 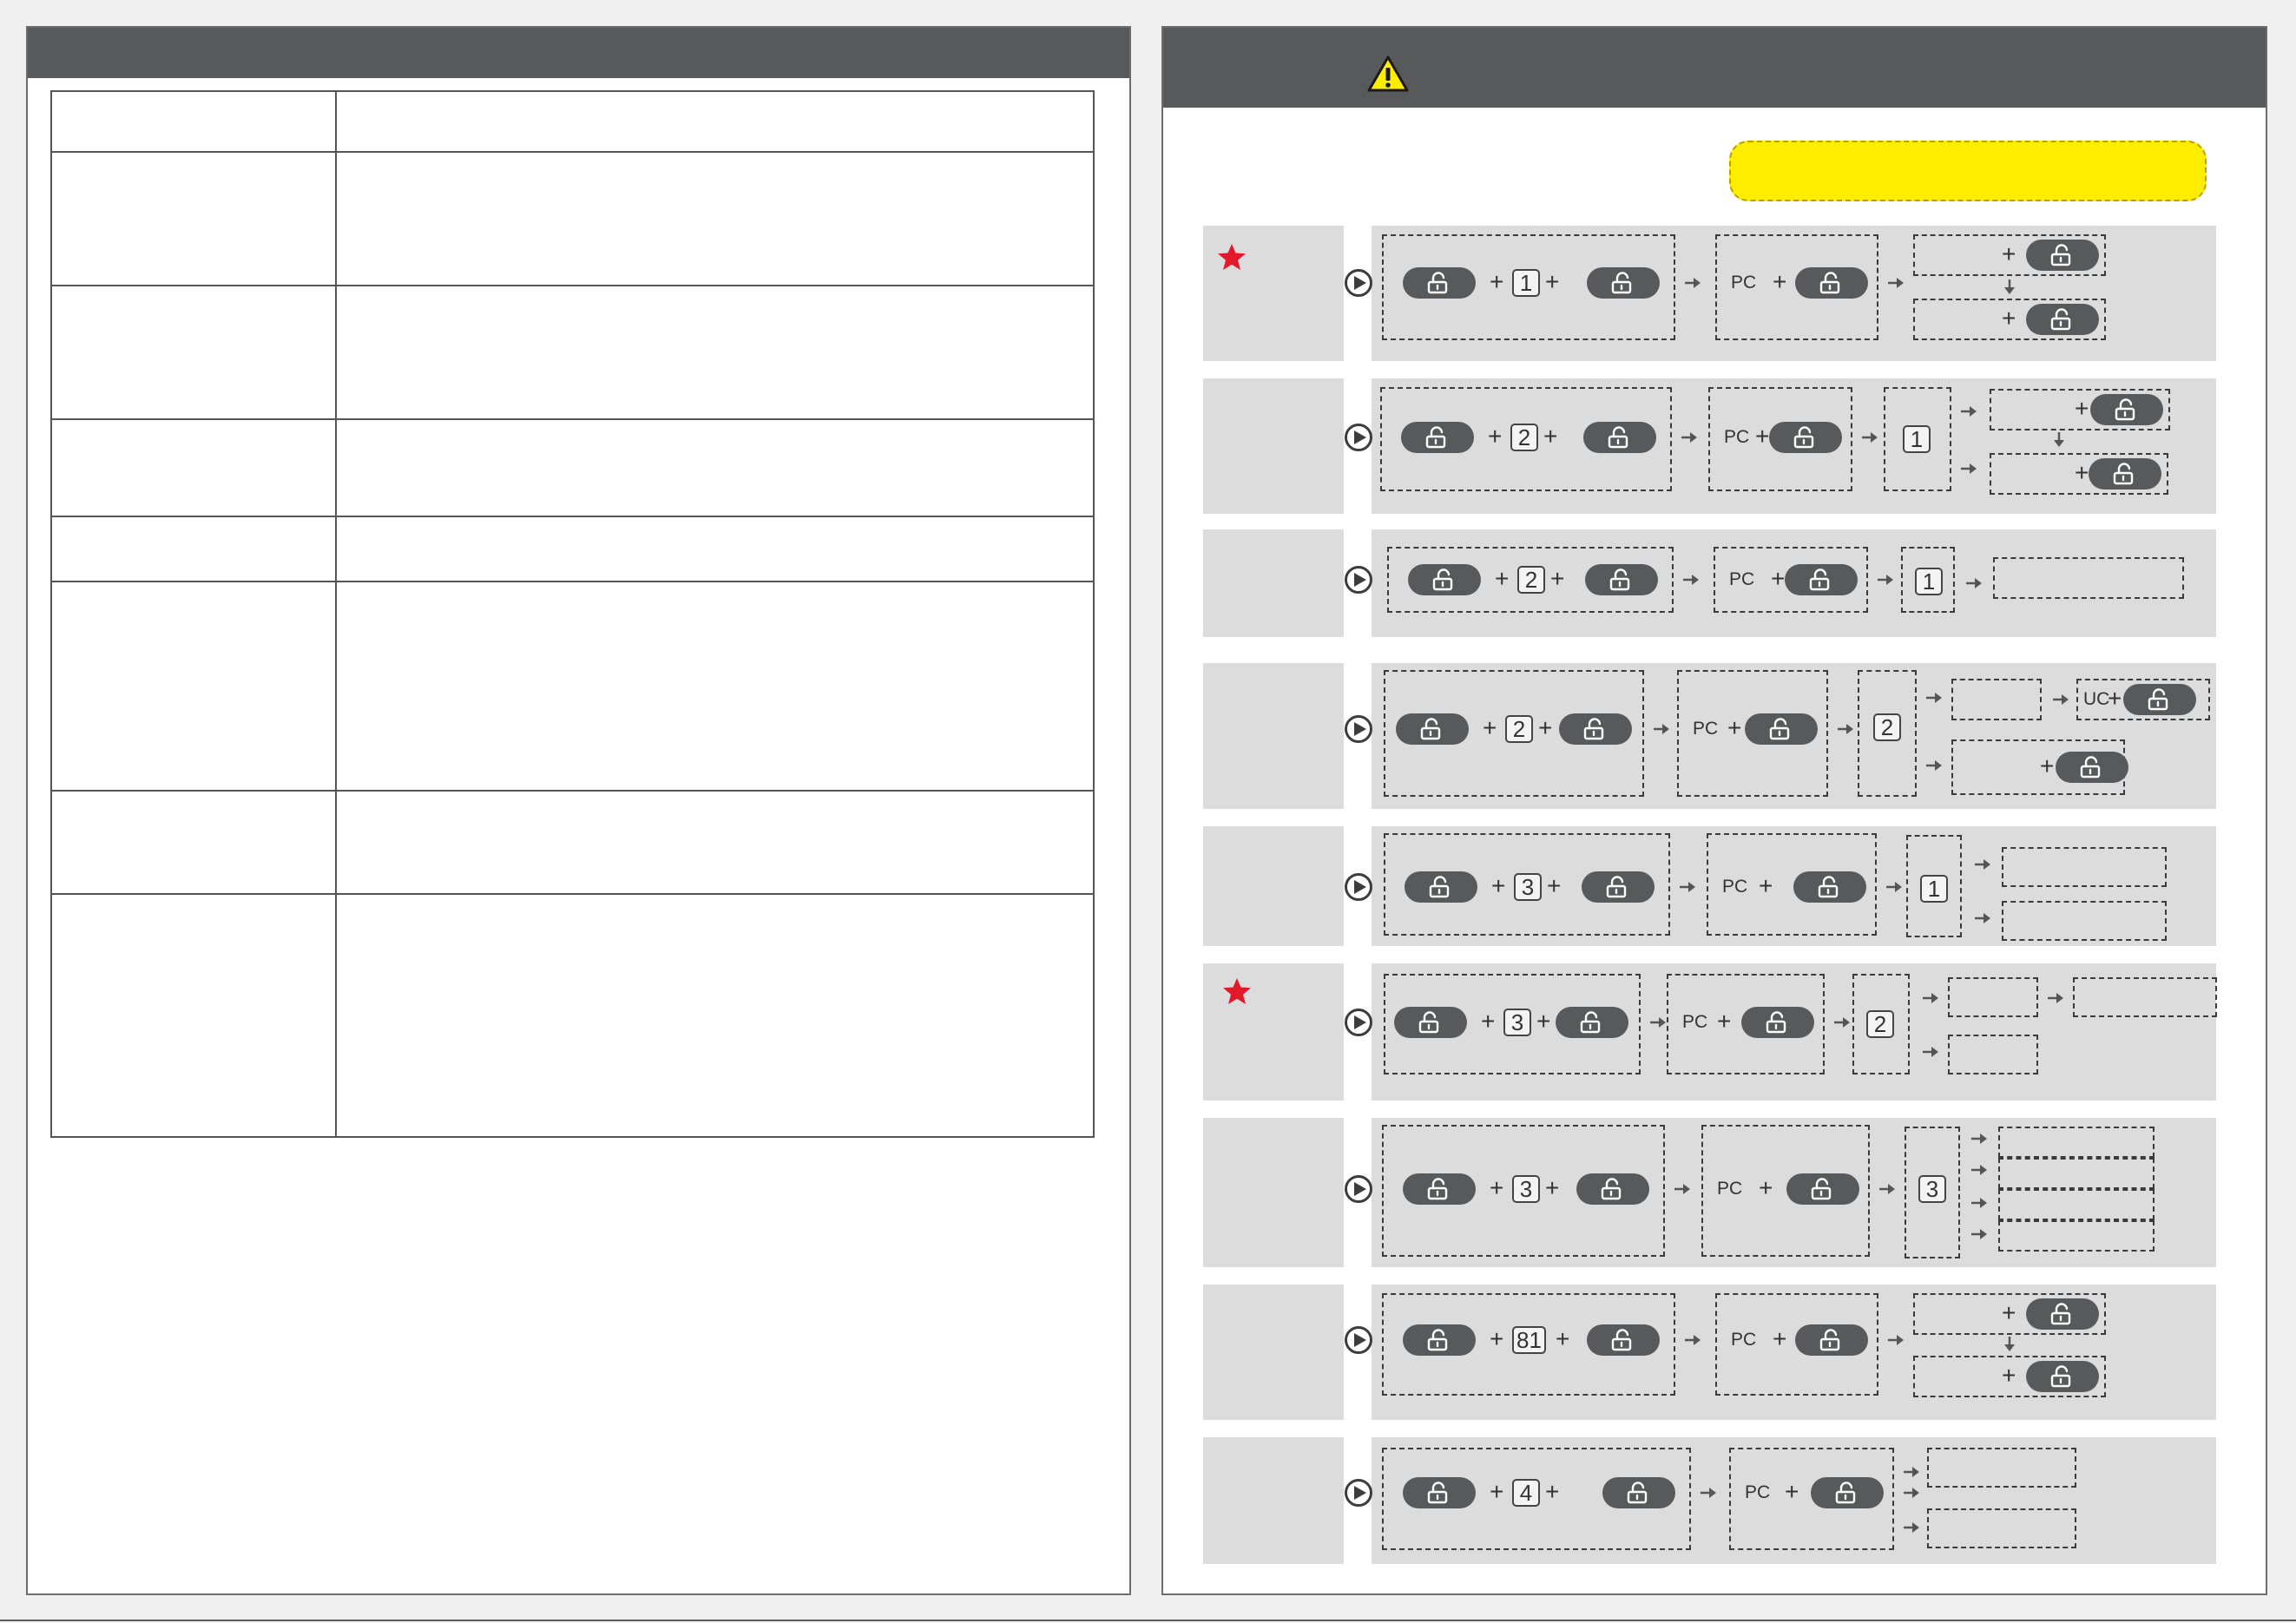 I want to click on right-header-bar, so click(x=1715, y=68).